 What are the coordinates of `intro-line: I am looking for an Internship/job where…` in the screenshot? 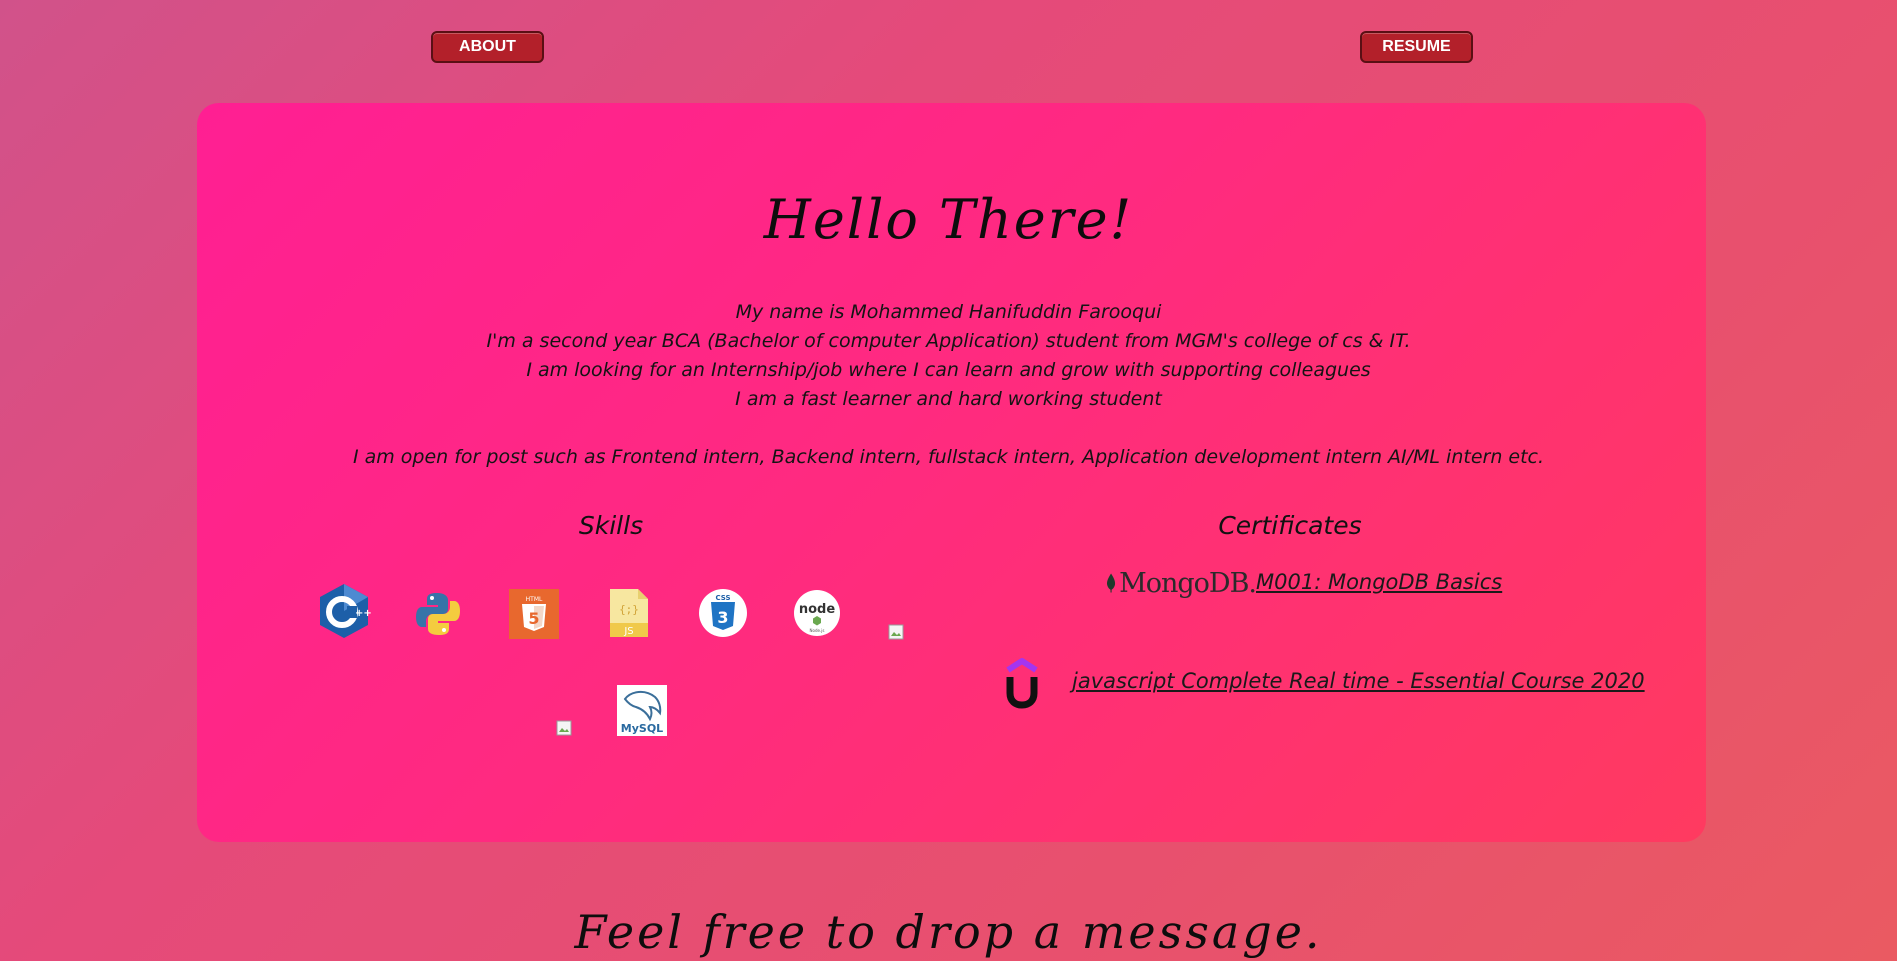 It's located at (948, 370).